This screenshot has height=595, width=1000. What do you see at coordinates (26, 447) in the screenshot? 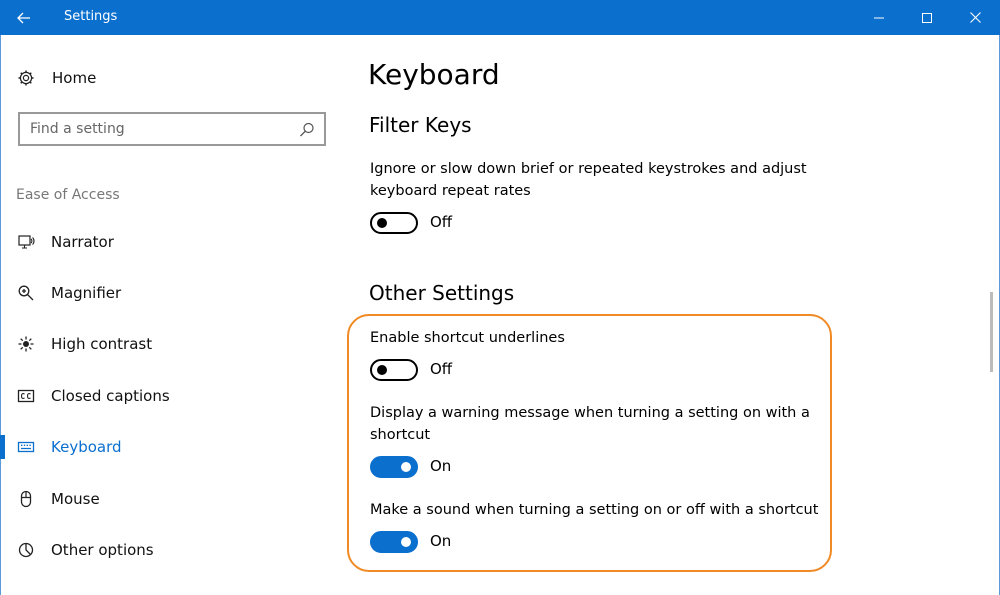
I see `keyboard-icon` at bounding box center [26, 447].